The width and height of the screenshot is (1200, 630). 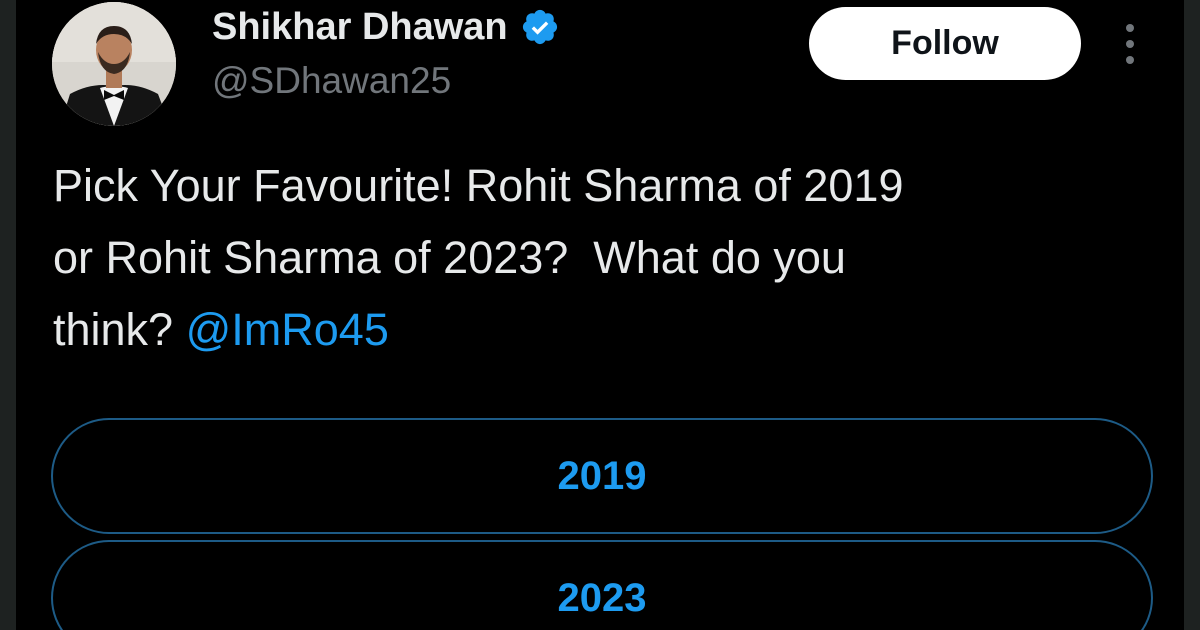 What do you see at coordinates (360, 27) in the screenshot?
I see `author-name: Shikhar Dhawan` at bounding box center [360, 27].